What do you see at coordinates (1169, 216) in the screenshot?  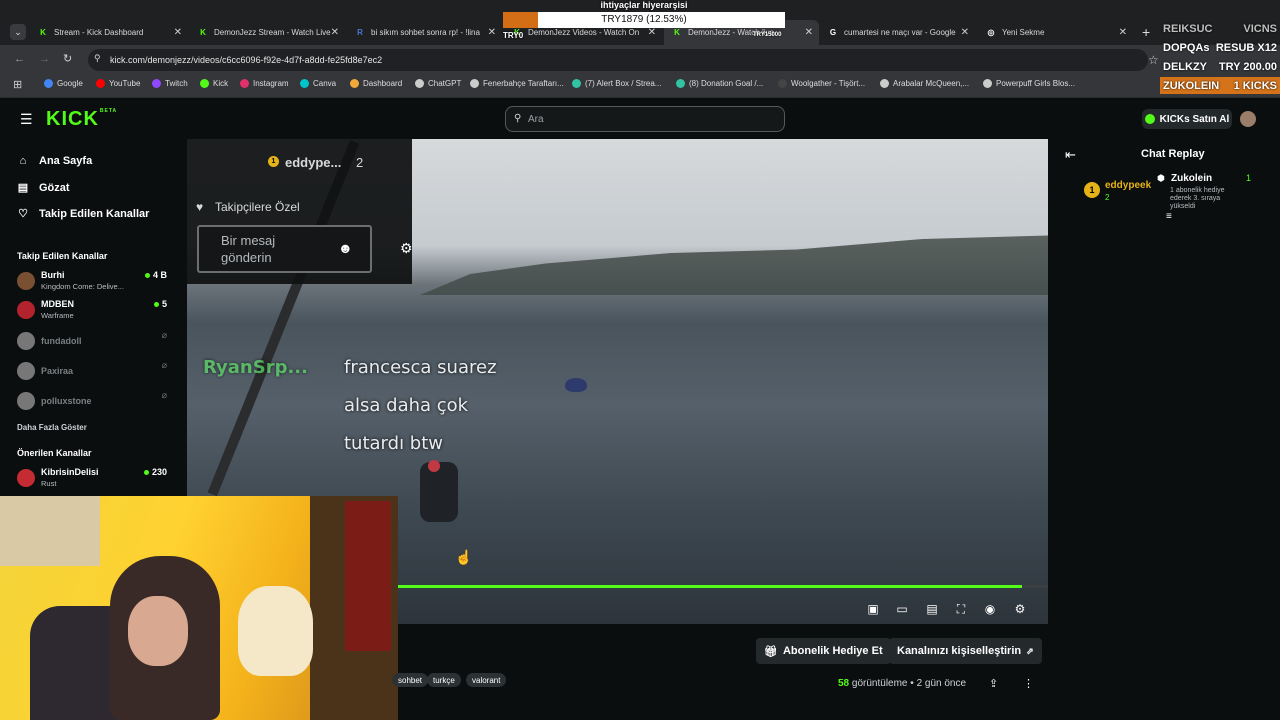 I see `chat-filter-icon: ≡` at bounding box center [1169, 216].